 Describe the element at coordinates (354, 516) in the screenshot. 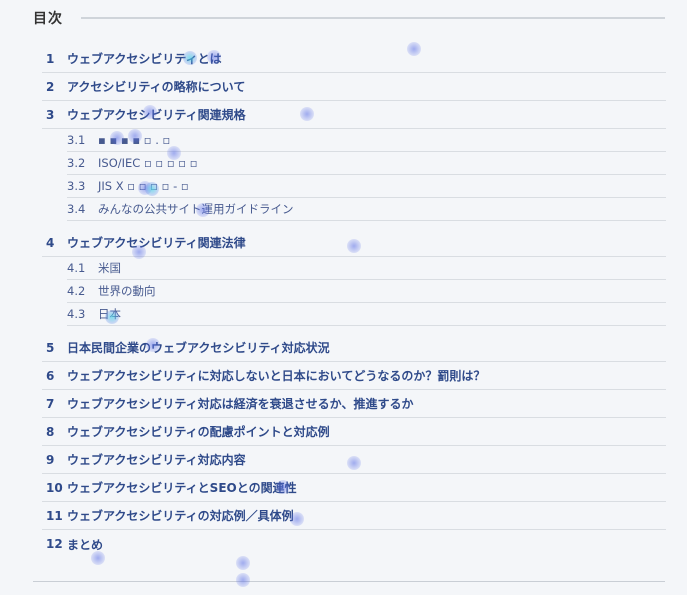

I see `toc-item-11: 11 ウェブアクセシビリティの対応例／具体例` at that location.